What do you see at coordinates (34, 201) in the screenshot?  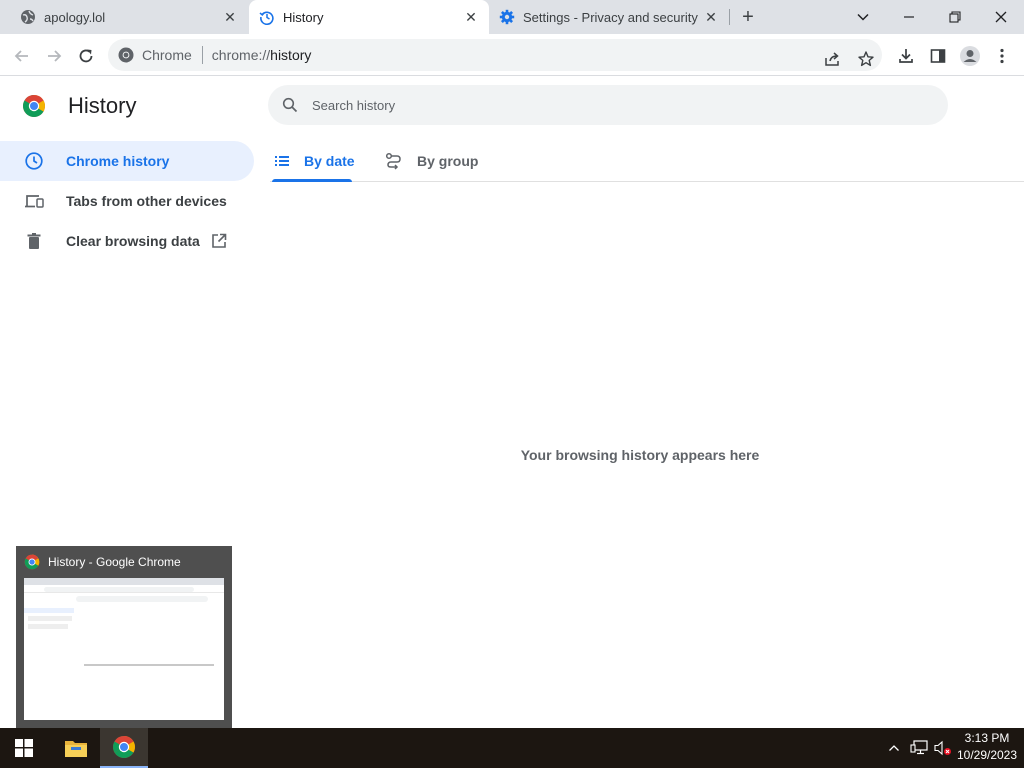 I see `devices-icon` at bounding box center [34, 201].